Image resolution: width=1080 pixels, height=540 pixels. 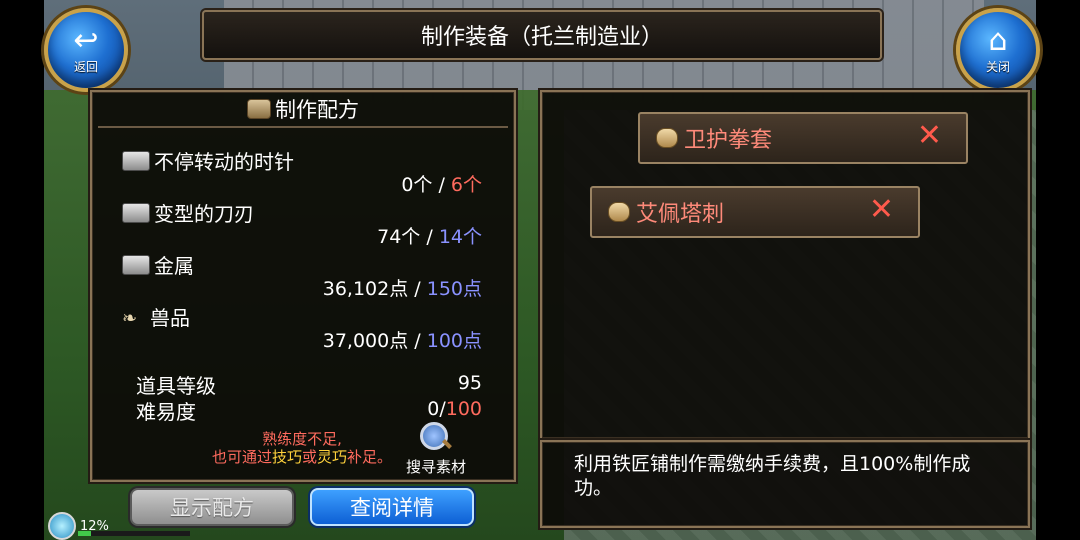 I want to click on difficulty-value: 0/100, so click(x=454, y=409).